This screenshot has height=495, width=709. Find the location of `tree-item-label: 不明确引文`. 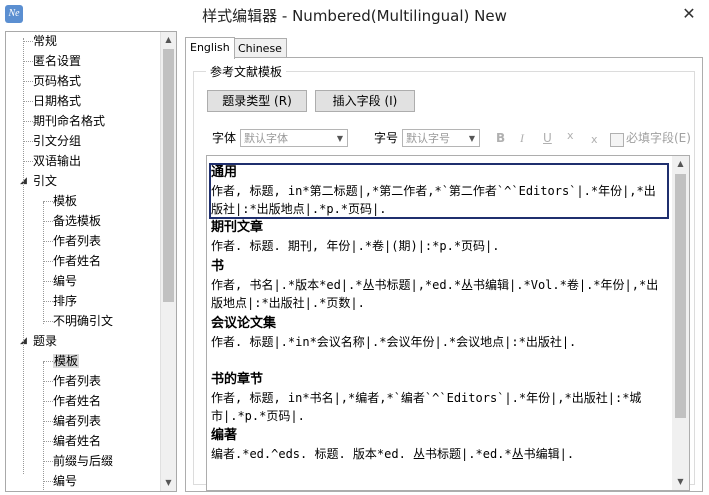

tree-item-label: 不明确引文 is located at coordinates (83, 321).